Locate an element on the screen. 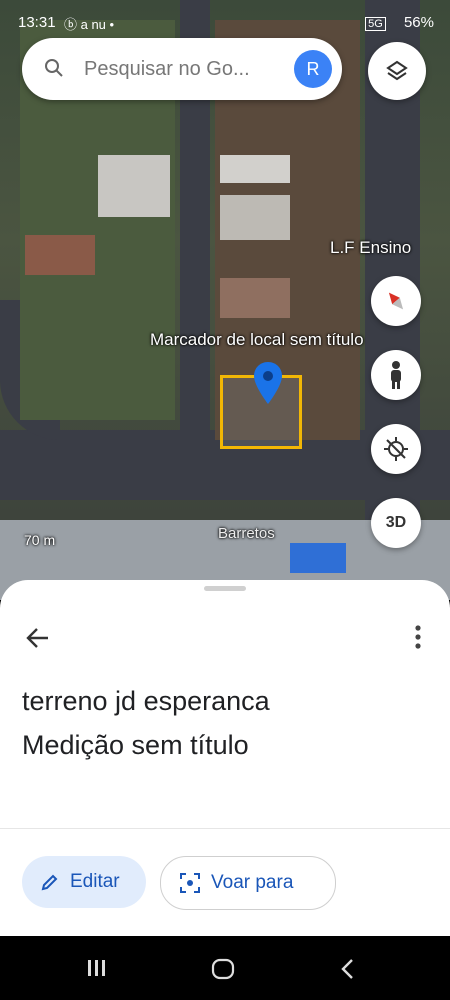 The image size is (450, 1000). poi-label: L.F Ensino is located at coordinates (370, 248).